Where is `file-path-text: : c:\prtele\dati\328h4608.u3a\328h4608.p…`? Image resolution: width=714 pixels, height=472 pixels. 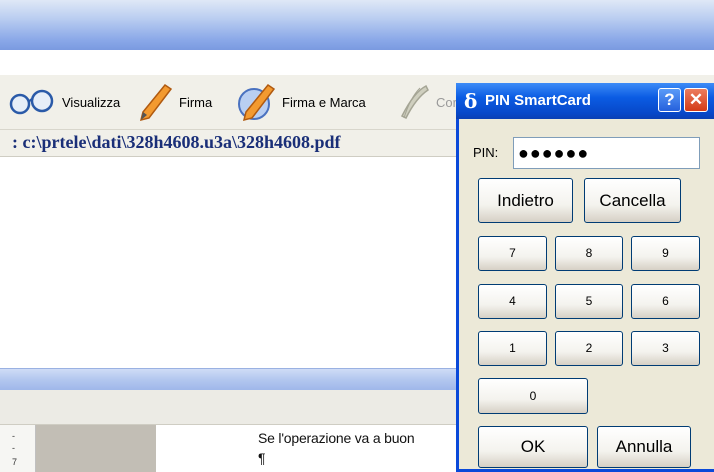 file-path-text: : c:\prtele\dati\328h4608.u3a\328h4608.p… is located at coordinates (176, 142).